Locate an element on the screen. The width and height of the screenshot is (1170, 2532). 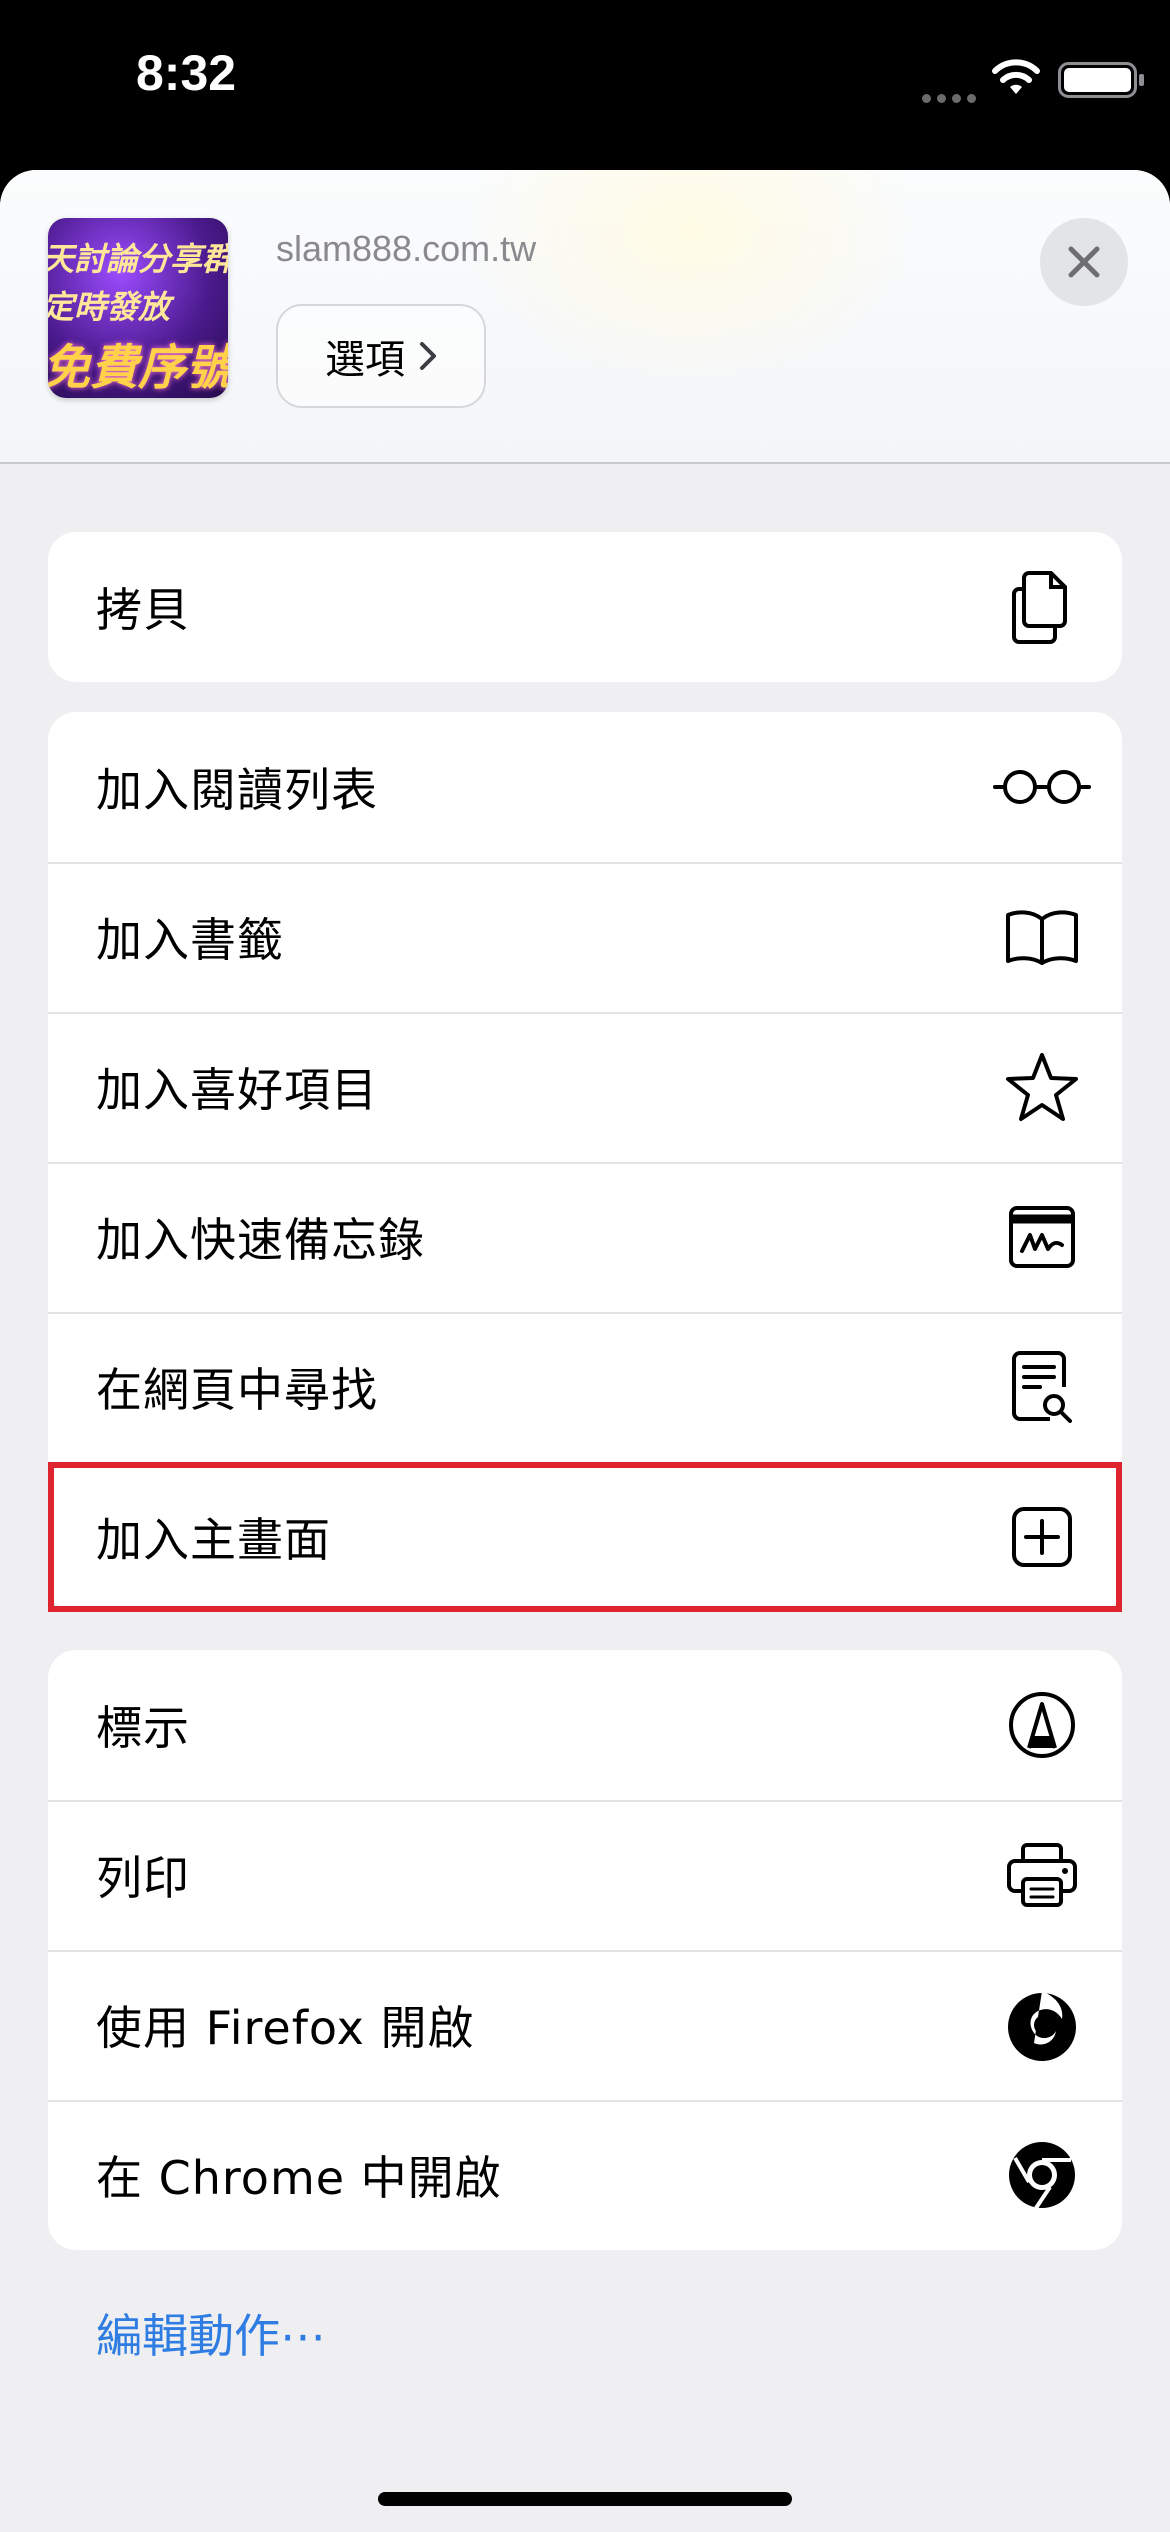
action-label: 加入書籤 is located at coordinates (190, 940).